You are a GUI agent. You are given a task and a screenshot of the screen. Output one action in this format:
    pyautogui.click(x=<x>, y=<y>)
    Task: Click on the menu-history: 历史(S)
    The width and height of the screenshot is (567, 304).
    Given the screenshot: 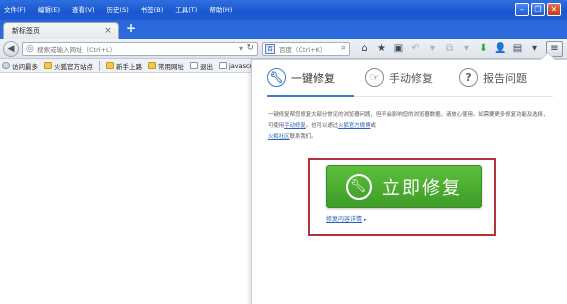 What is the action you would take?
    pyautogui.click(x=118, y=9)
    